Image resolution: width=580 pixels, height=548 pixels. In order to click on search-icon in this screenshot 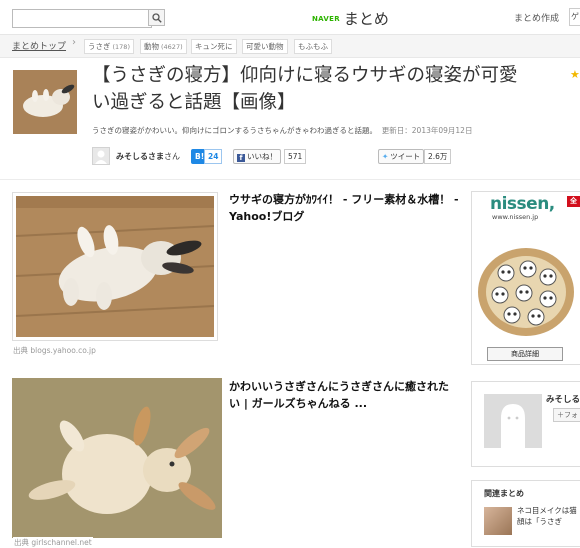, I will do `click(156, 17)`.